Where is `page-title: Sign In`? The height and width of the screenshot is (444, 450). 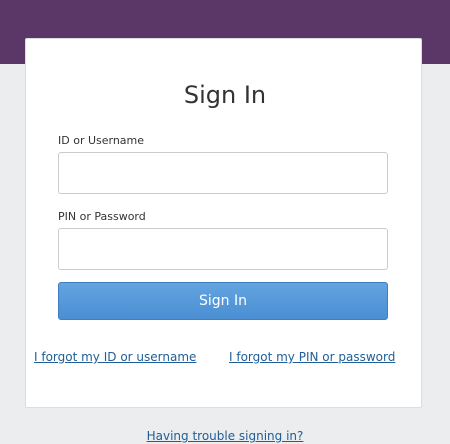 page-title: Sign In is located at coordinates (225, 95).